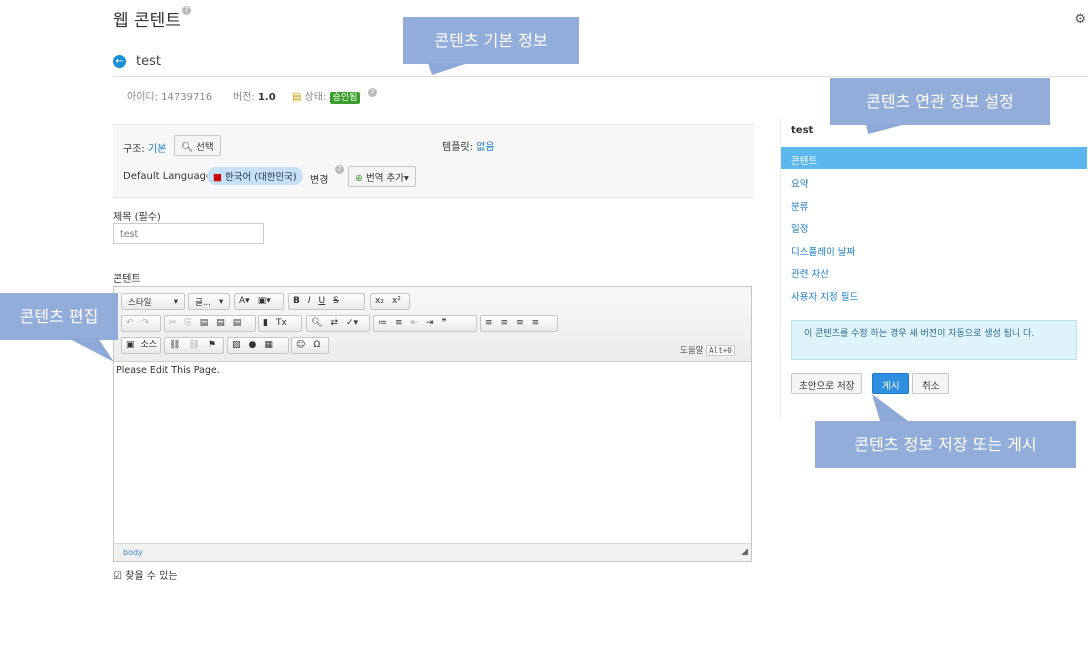 This screenshot has width=1088, height=656. What do you see at coordinates (336, 301) in the screenshot?
I see `strike-icon: S` at bounding box center [336, 301].